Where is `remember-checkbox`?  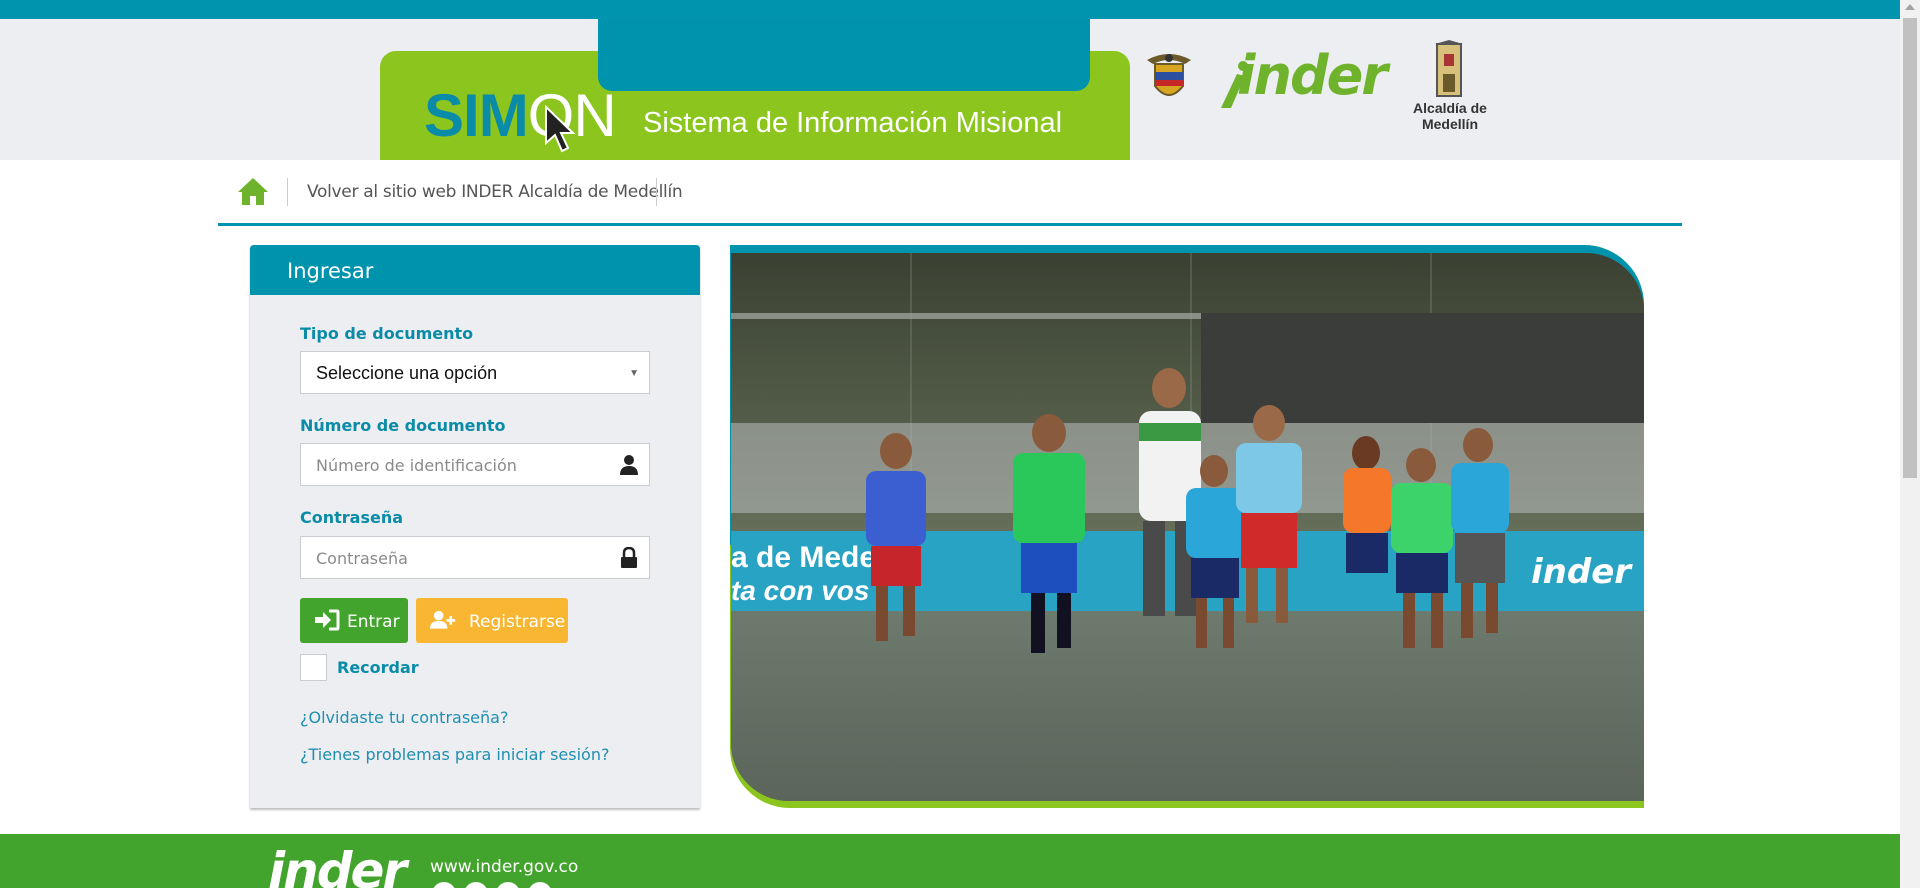
remember-checkbox is located at coordinates (313, 667).